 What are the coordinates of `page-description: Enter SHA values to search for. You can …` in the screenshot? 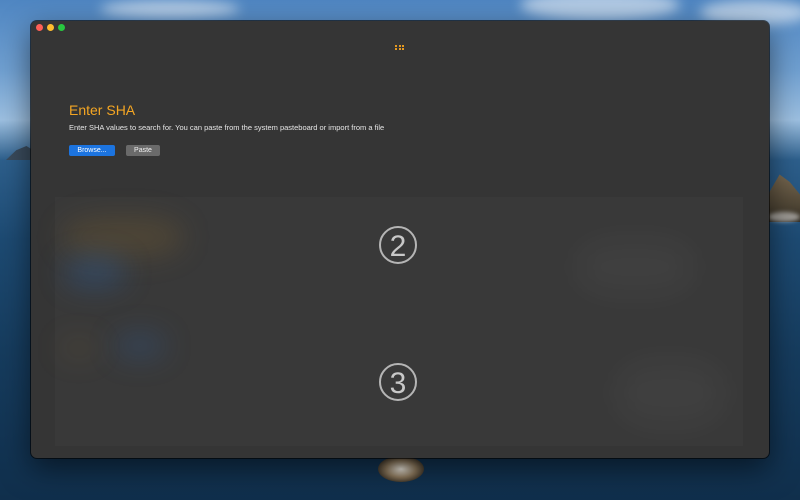 It's located at (227, 127).